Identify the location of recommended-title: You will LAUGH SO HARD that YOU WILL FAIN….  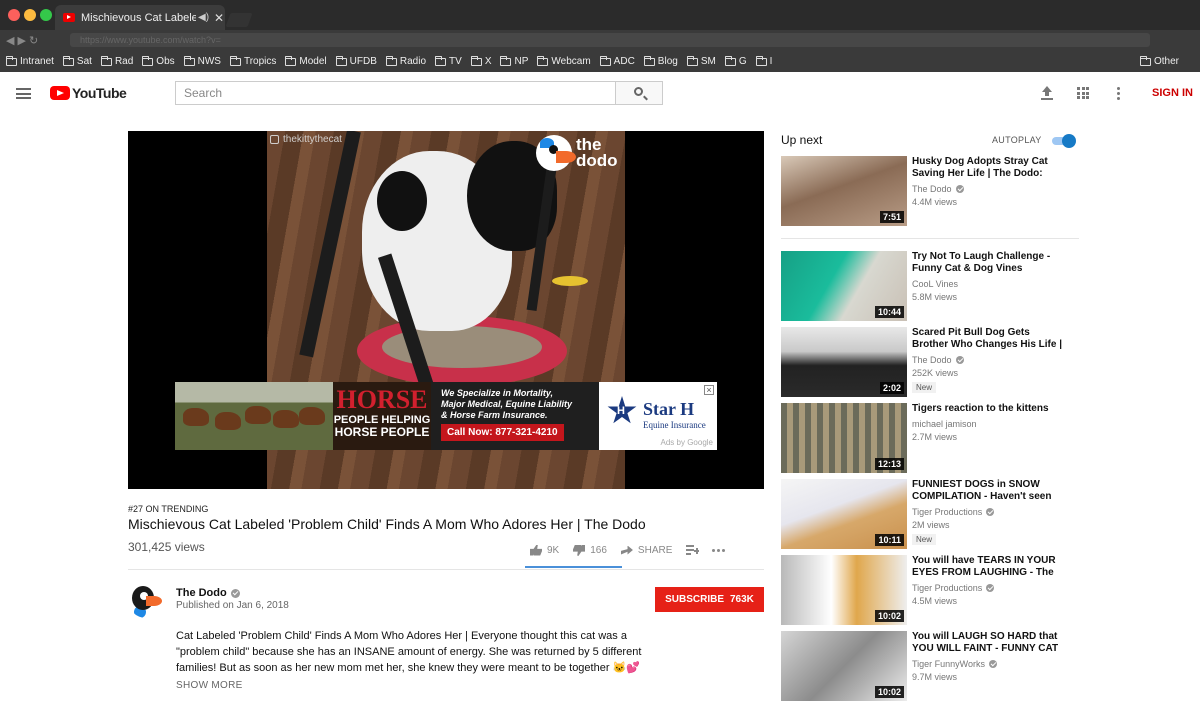
(992, 643).